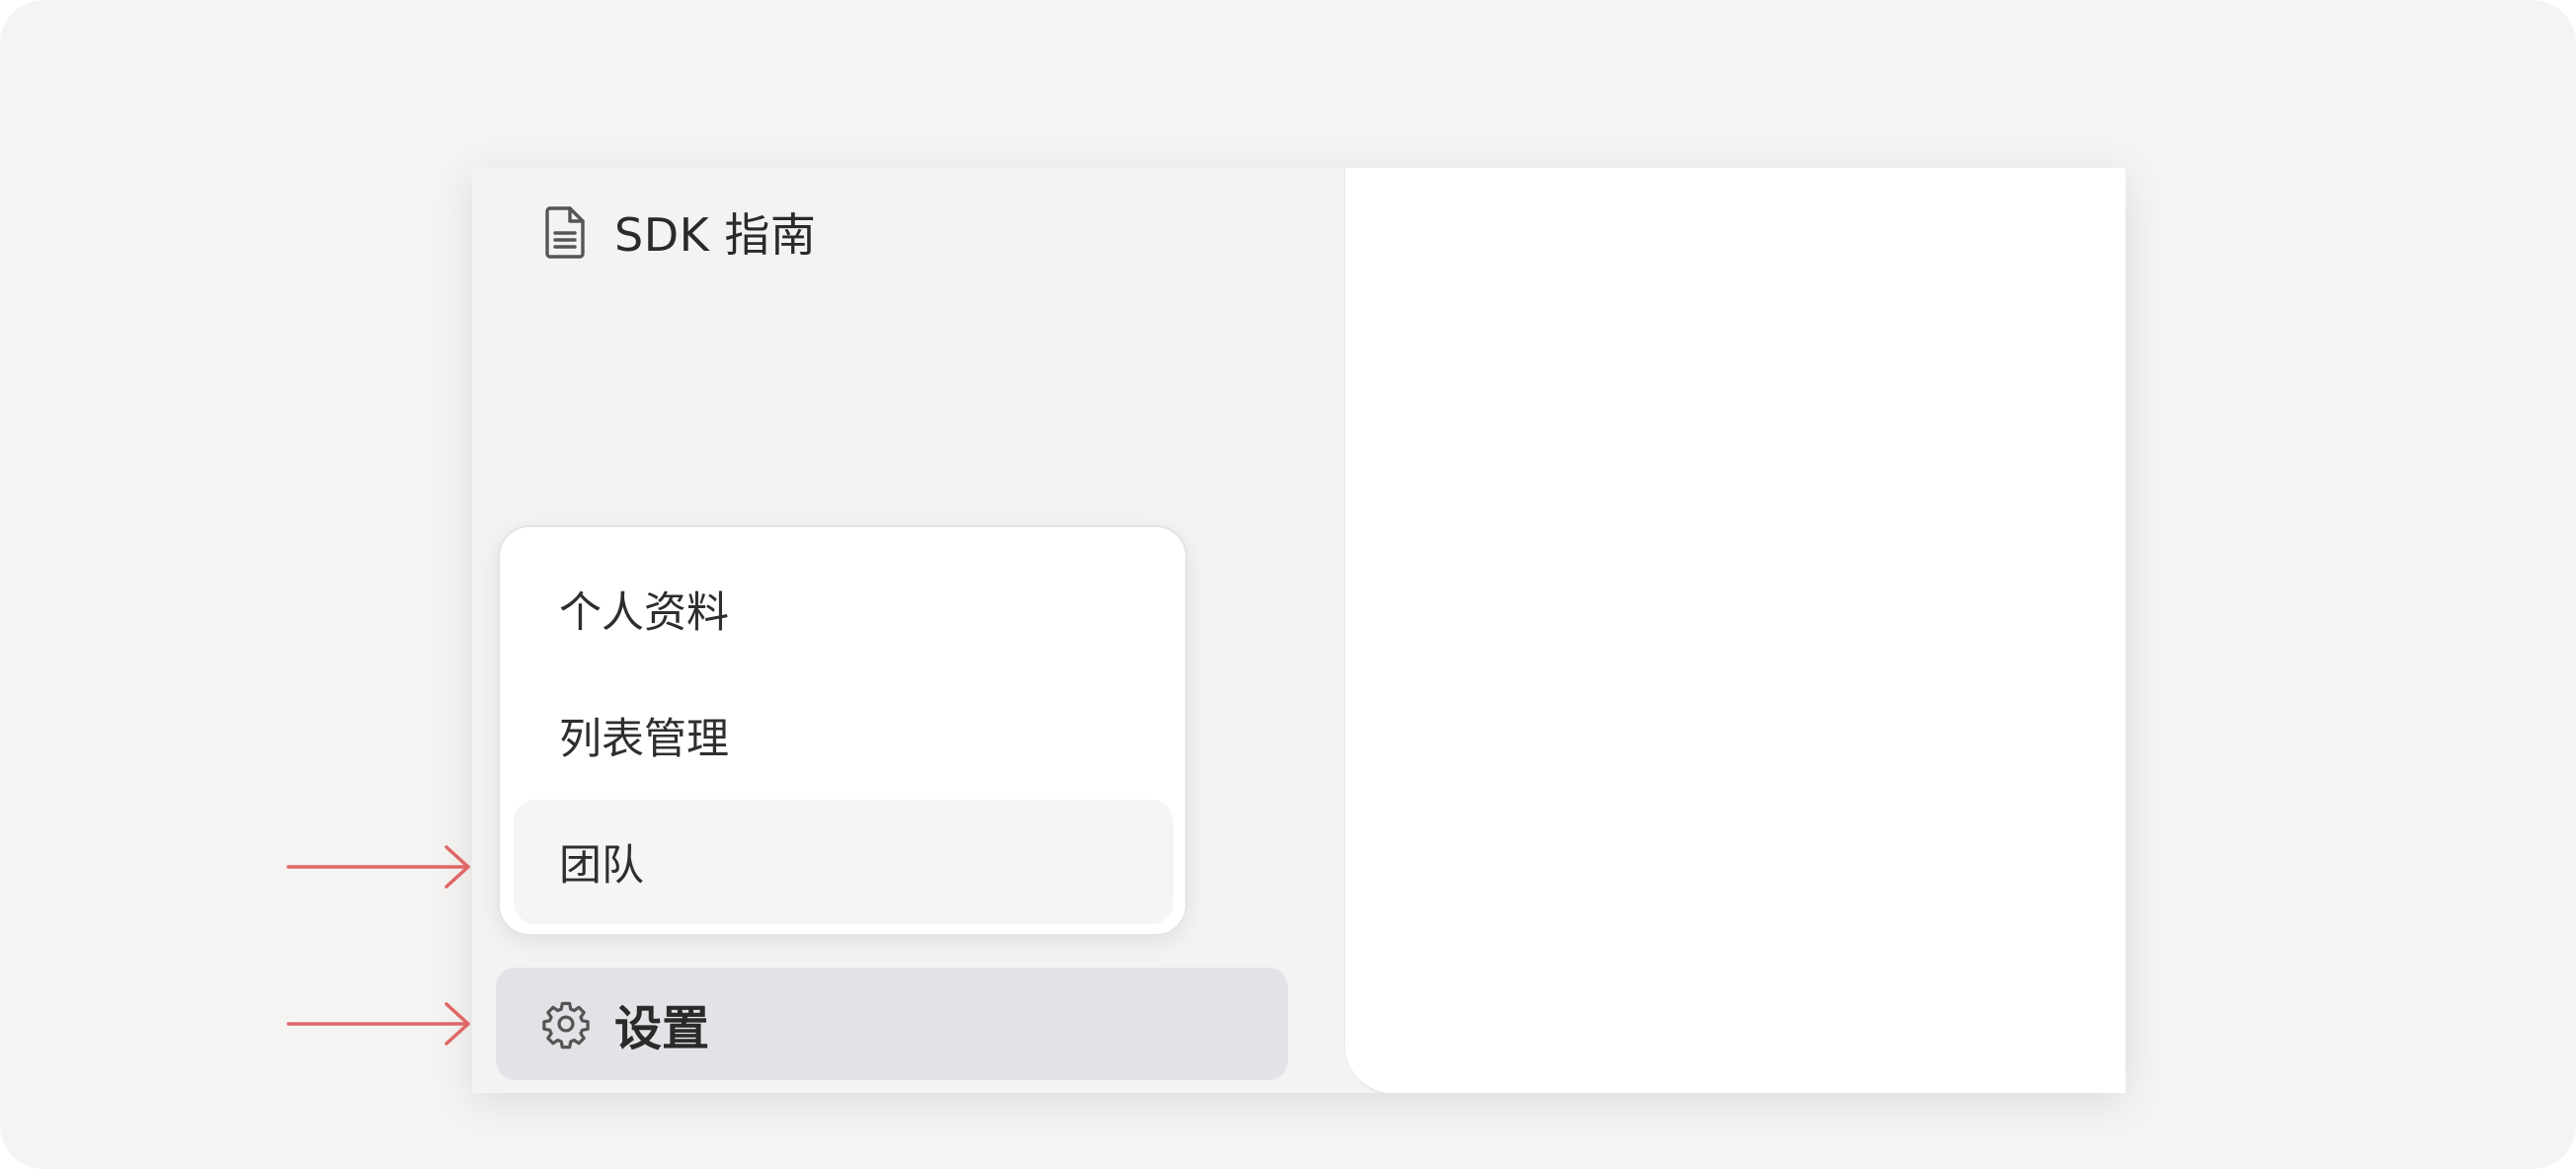 Image resolution: width=2576 pixels, height=1169 pixels. Describe the element at coordinates (843, 862) in the screenshot. I see `menu-item-team: 团队` at that location.